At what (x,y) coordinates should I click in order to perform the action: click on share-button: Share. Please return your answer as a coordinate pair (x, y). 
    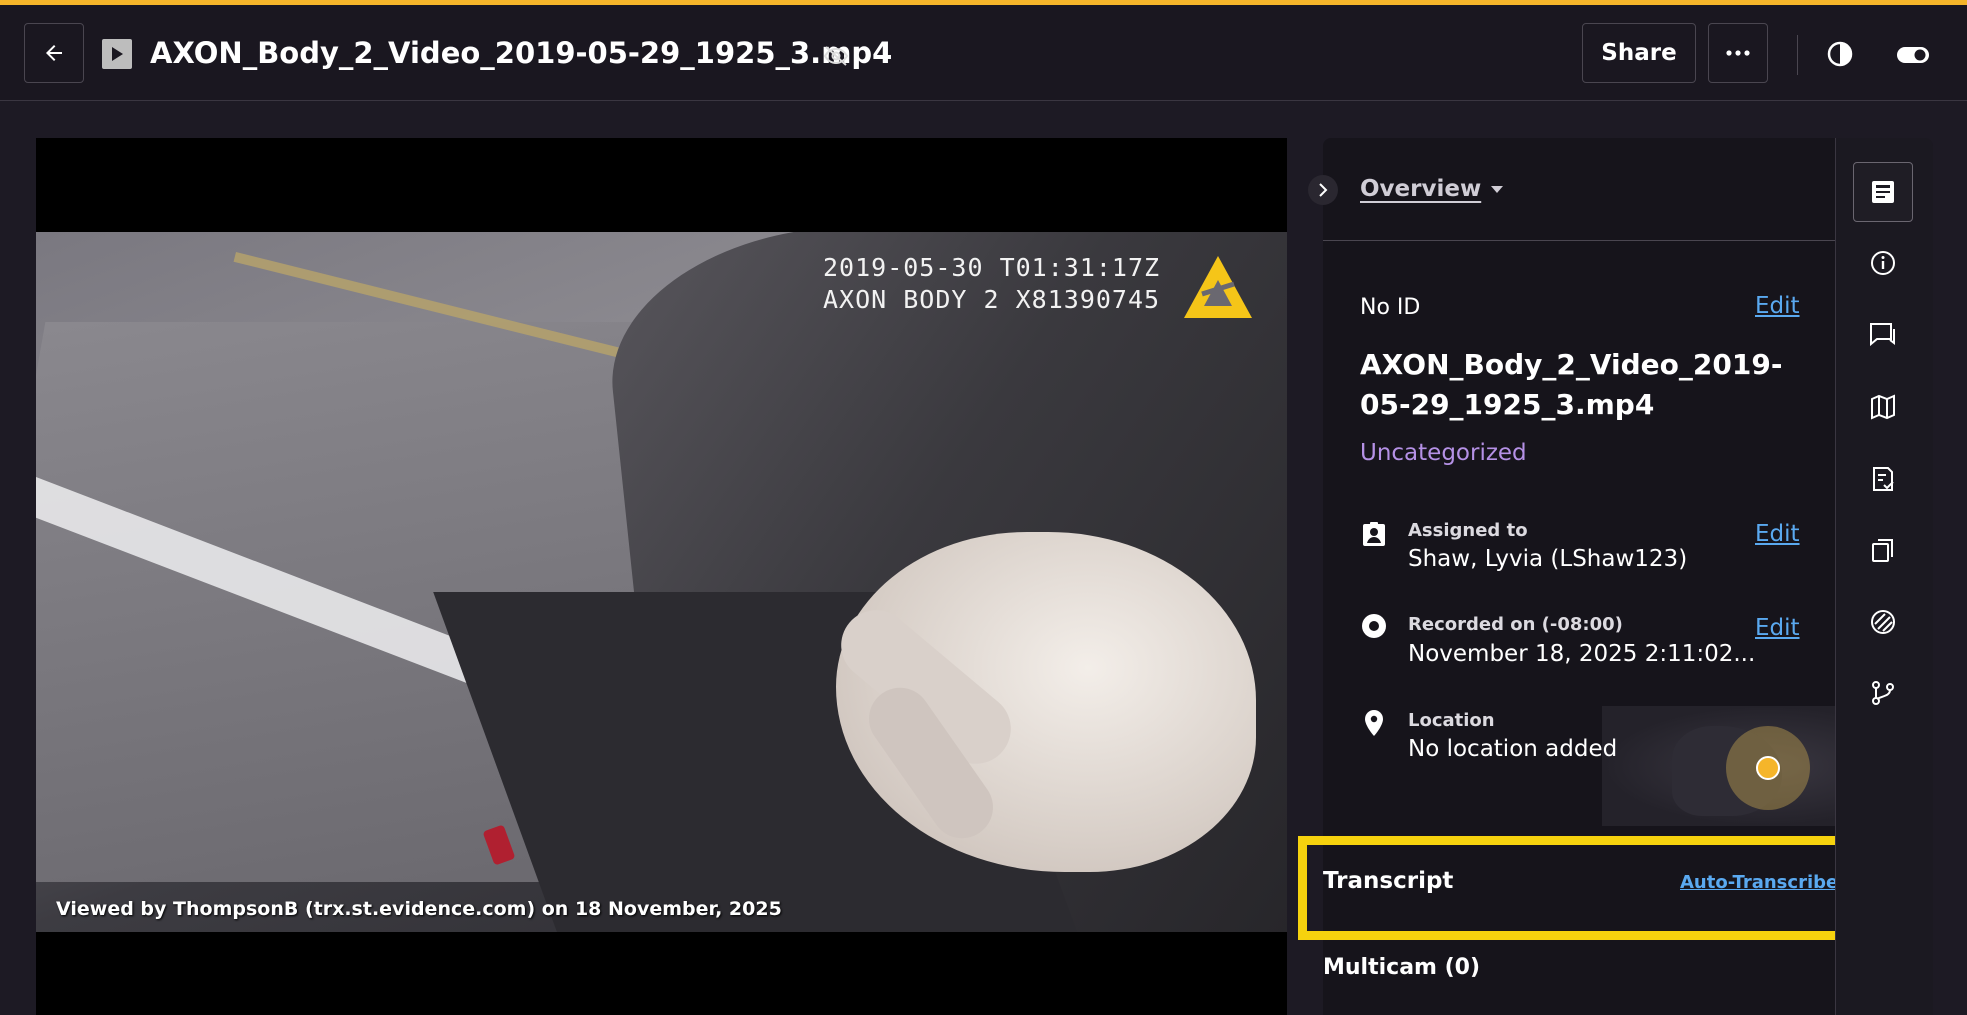
    Looking at the image, I should click on (1639, 53).